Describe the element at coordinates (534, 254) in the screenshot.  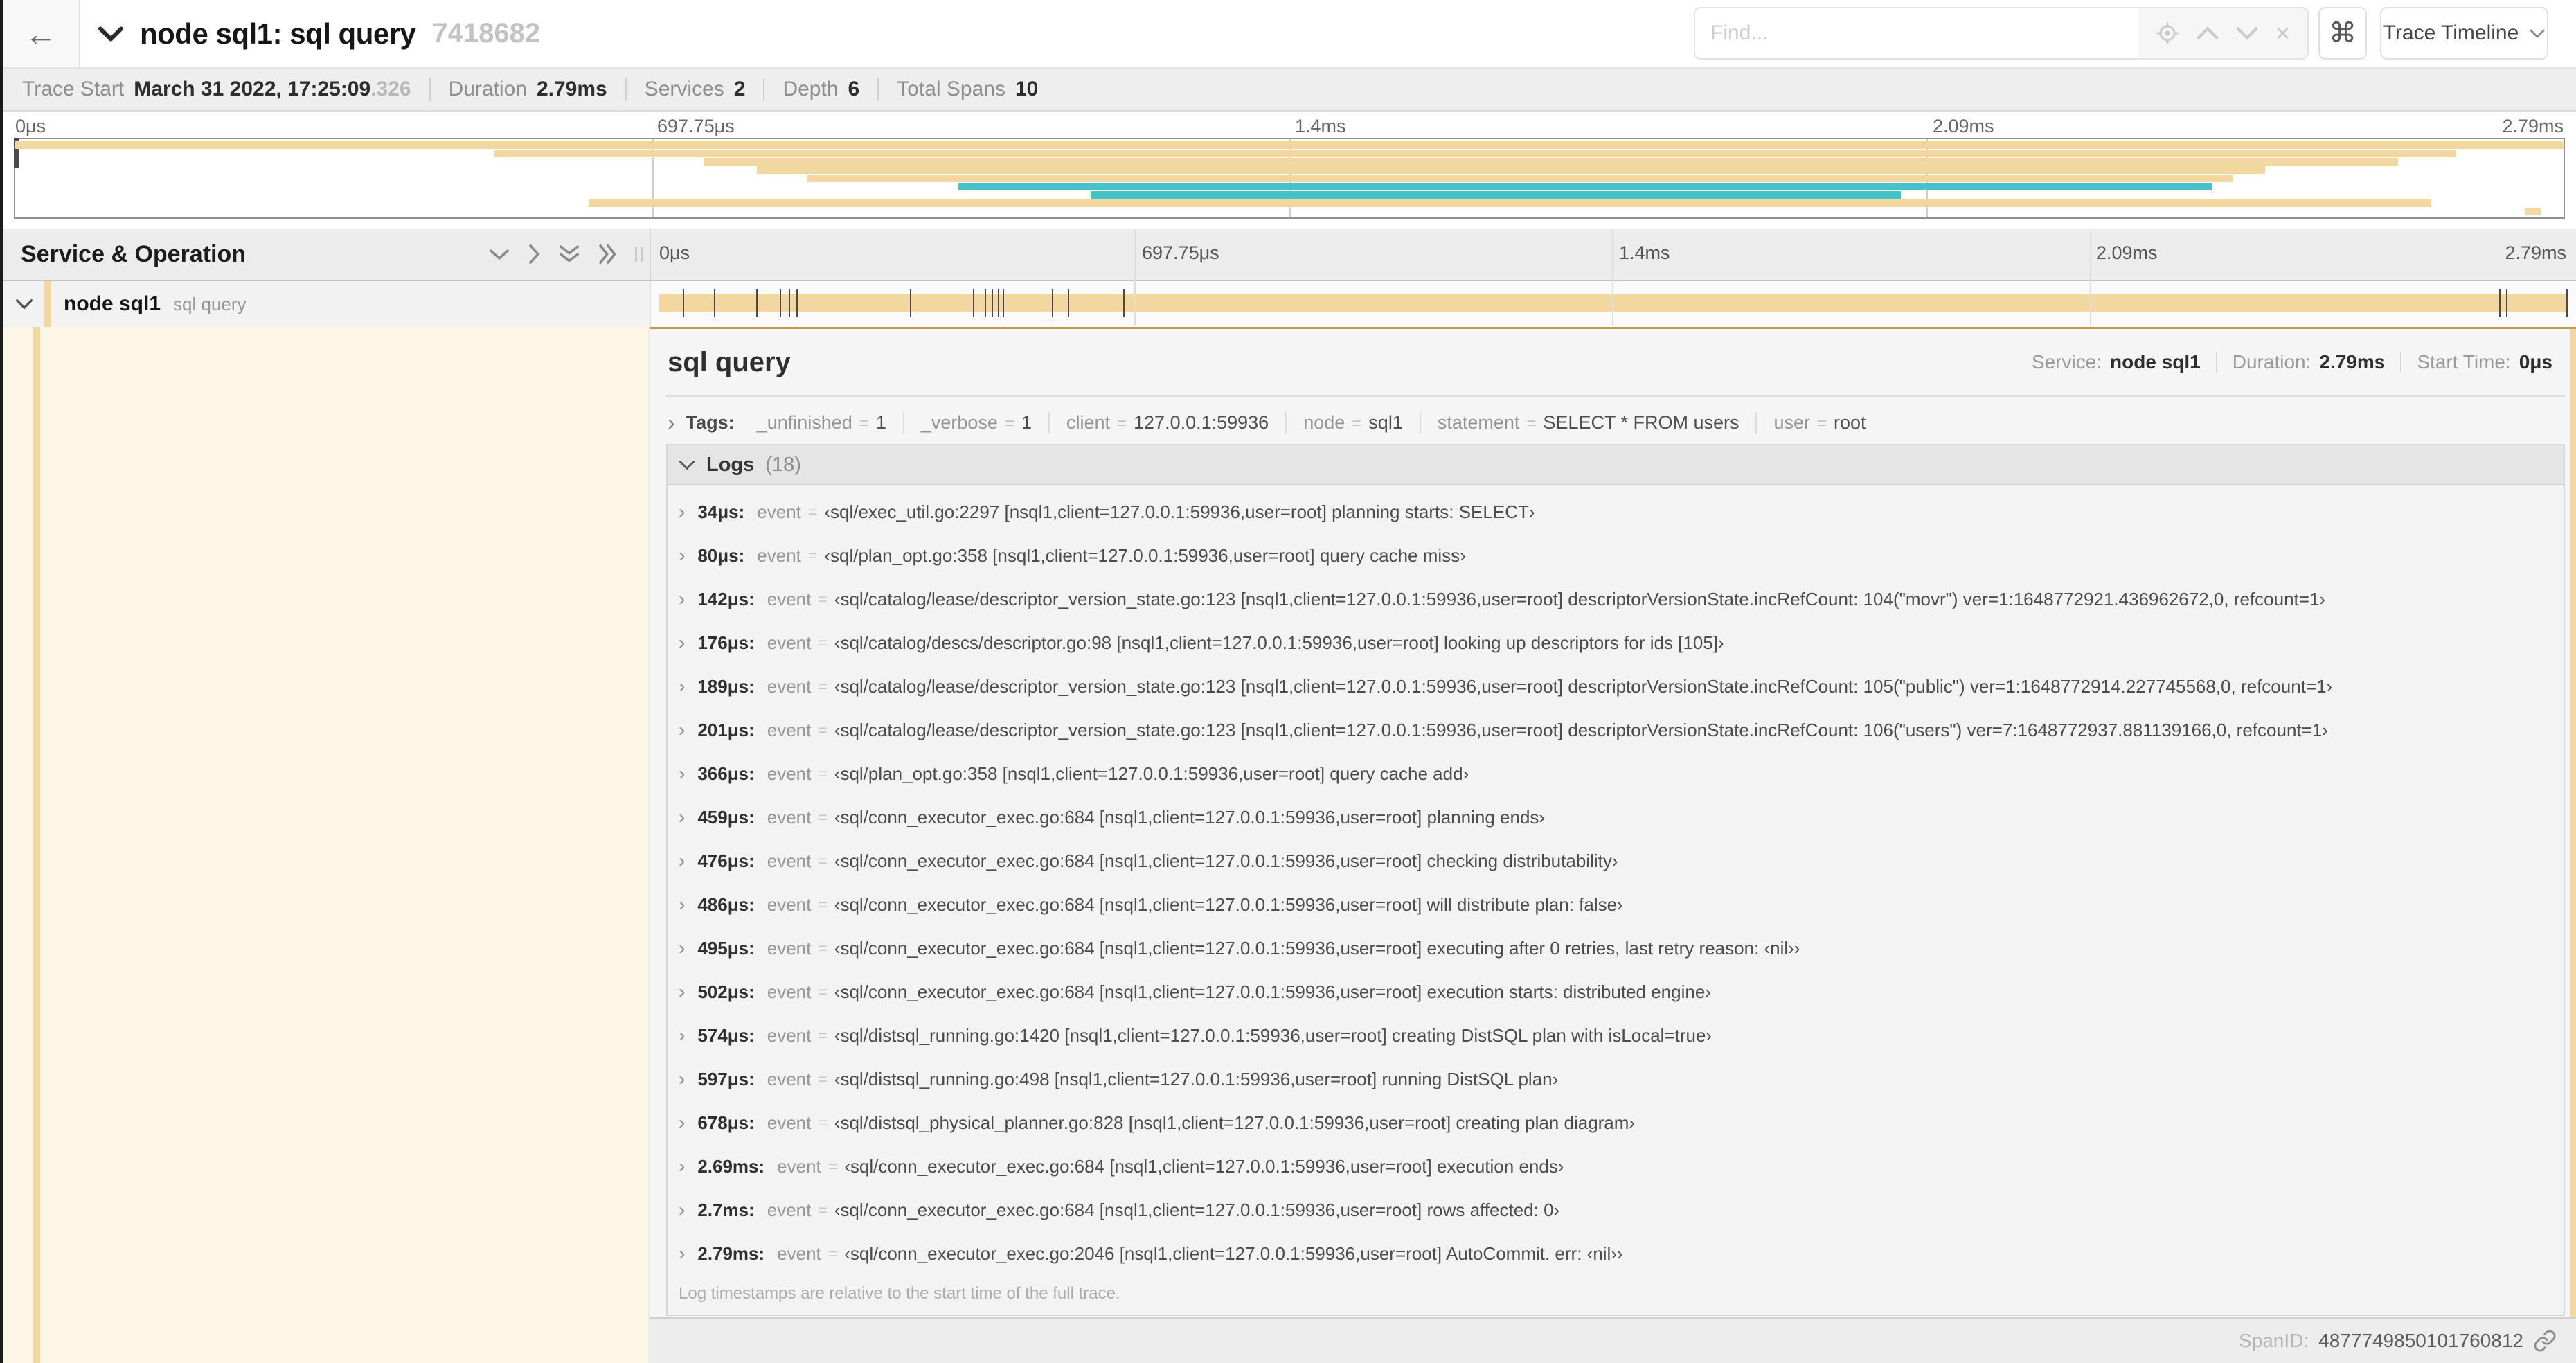
I see `expand-one-chevron-right-icon` at that location.